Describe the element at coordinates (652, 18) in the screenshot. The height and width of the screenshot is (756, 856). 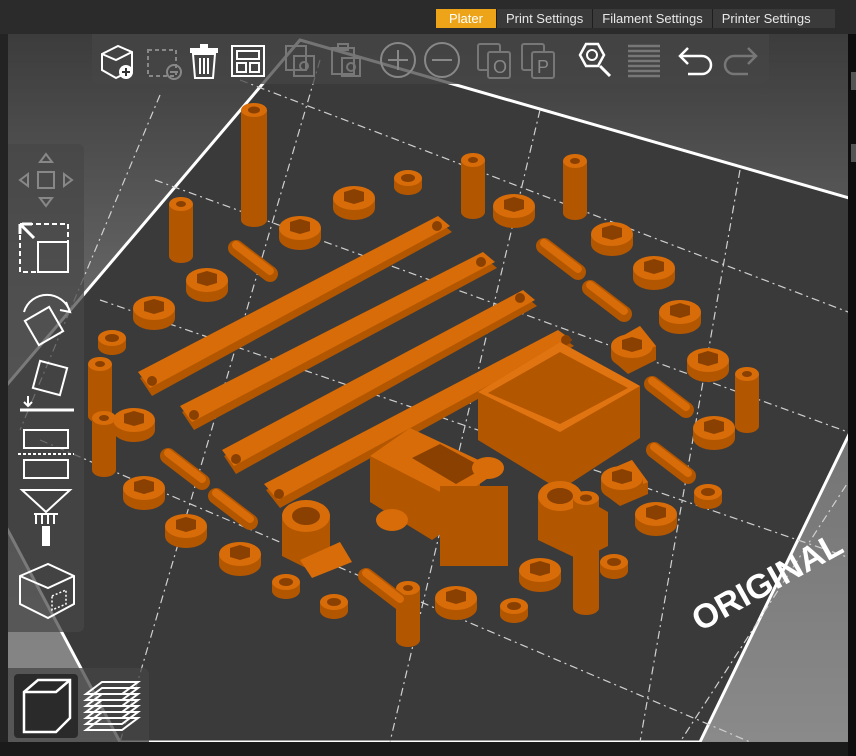
I see `tab-filament-settings: Filament Settings` at that location.